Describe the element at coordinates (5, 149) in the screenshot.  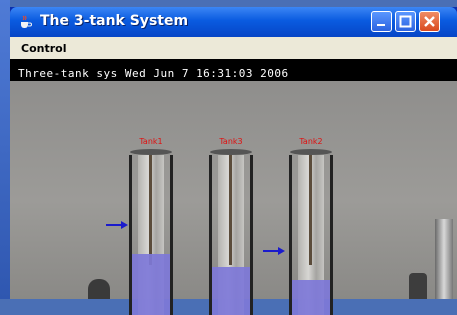
I see `desktop-background` at that location.